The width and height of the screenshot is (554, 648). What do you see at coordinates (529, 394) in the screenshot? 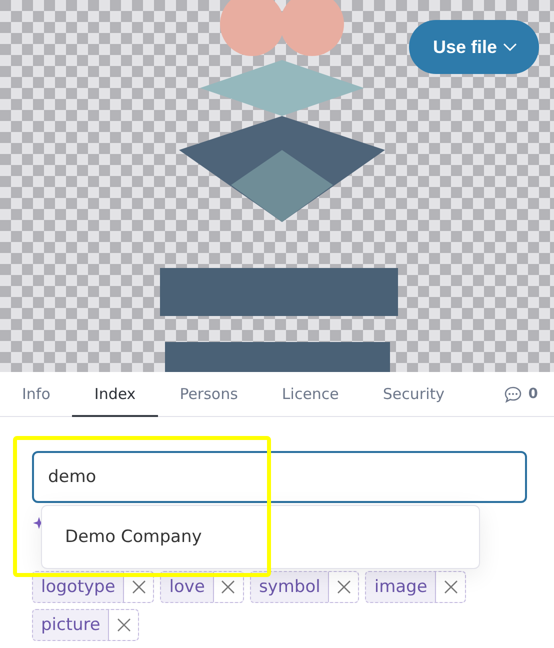
I see `comments-tab: 0` at bounding box center [529, 394].